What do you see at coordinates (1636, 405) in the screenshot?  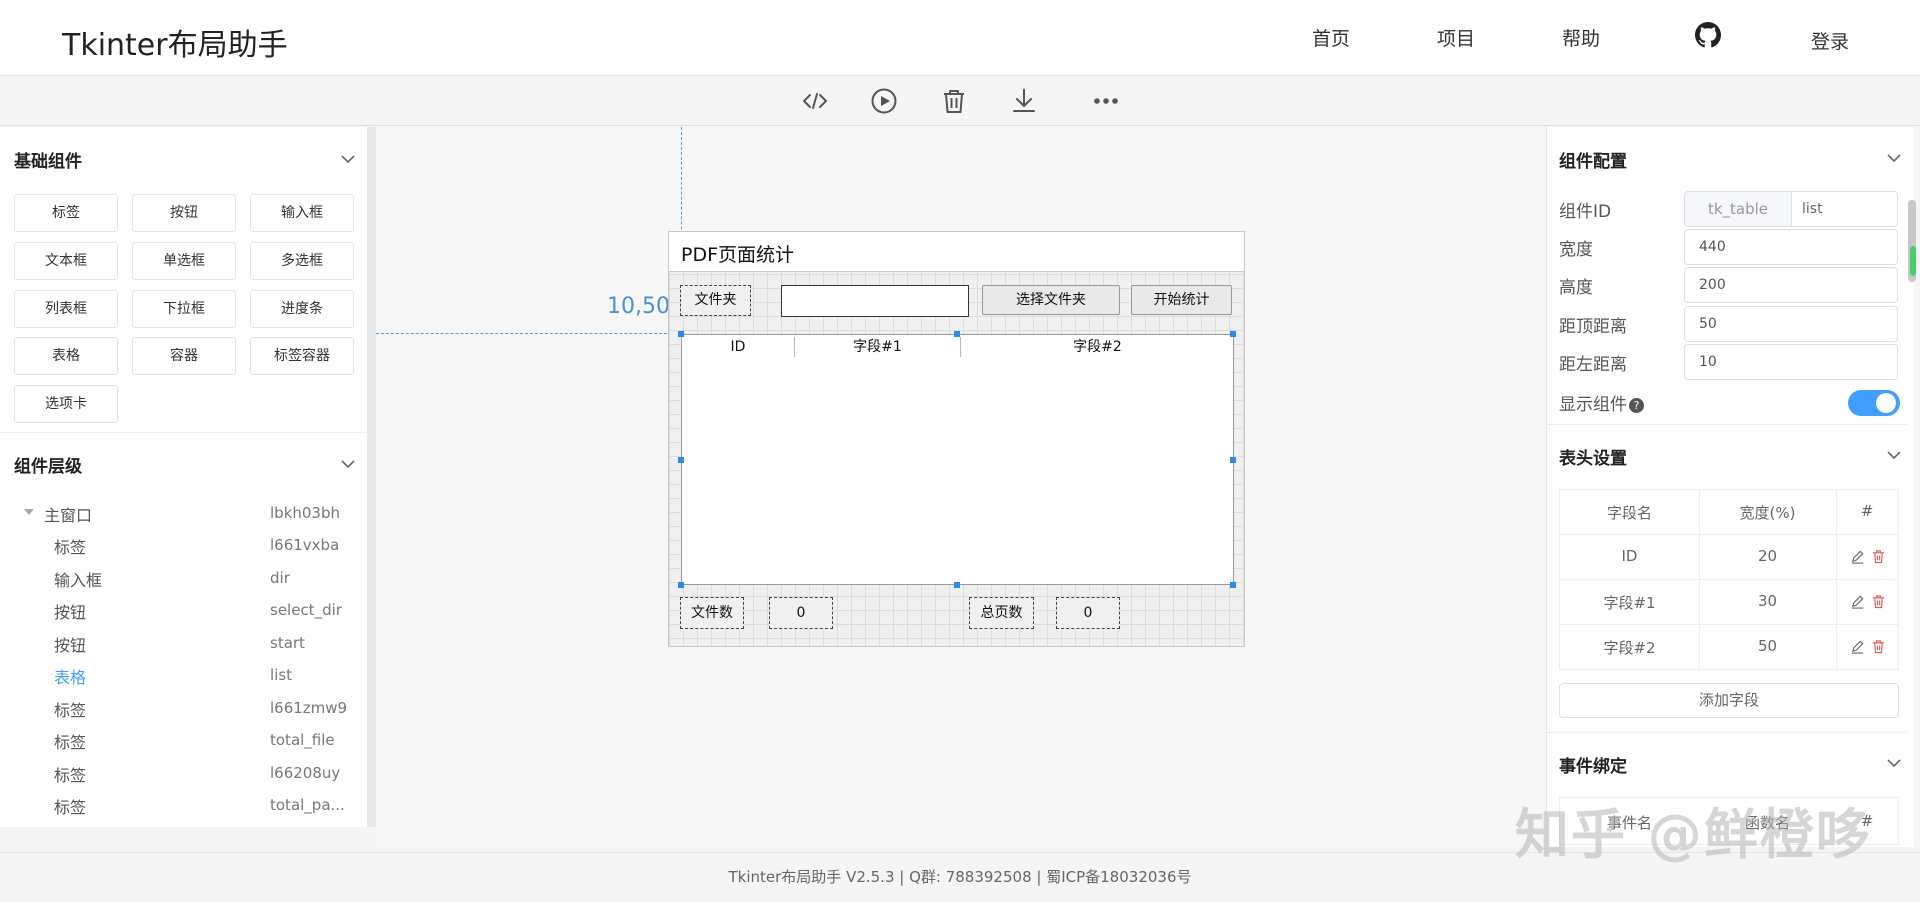 I see `help-icon: ?` at bounding box center [1636, 405].